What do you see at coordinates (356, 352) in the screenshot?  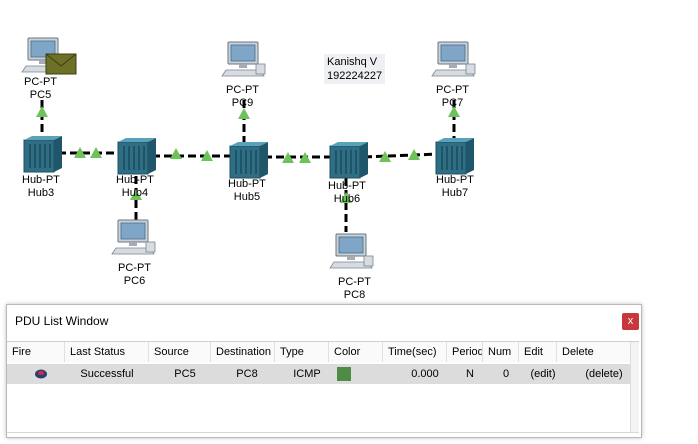 I see `column-header-color: Color` at bounding box center [356, 352].